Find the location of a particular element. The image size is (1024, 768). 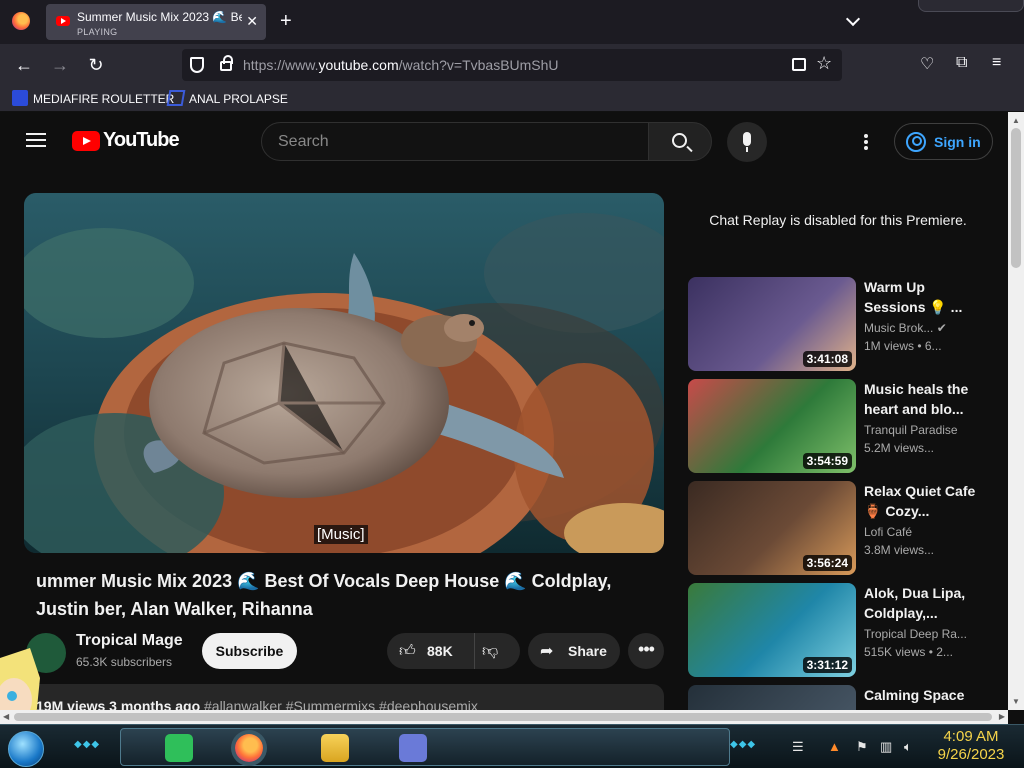

recommendation-title: Calming Space is located at coordinates (923, 695).